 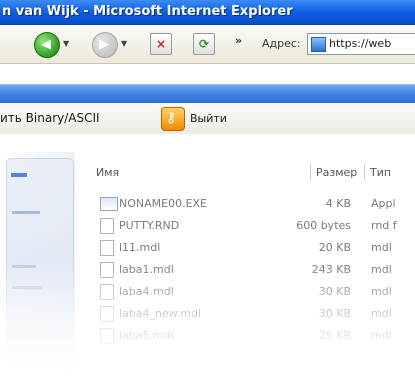 I want to click on file-row: laba5.mdl 25 KB mdl, so click(x=252, y=335).